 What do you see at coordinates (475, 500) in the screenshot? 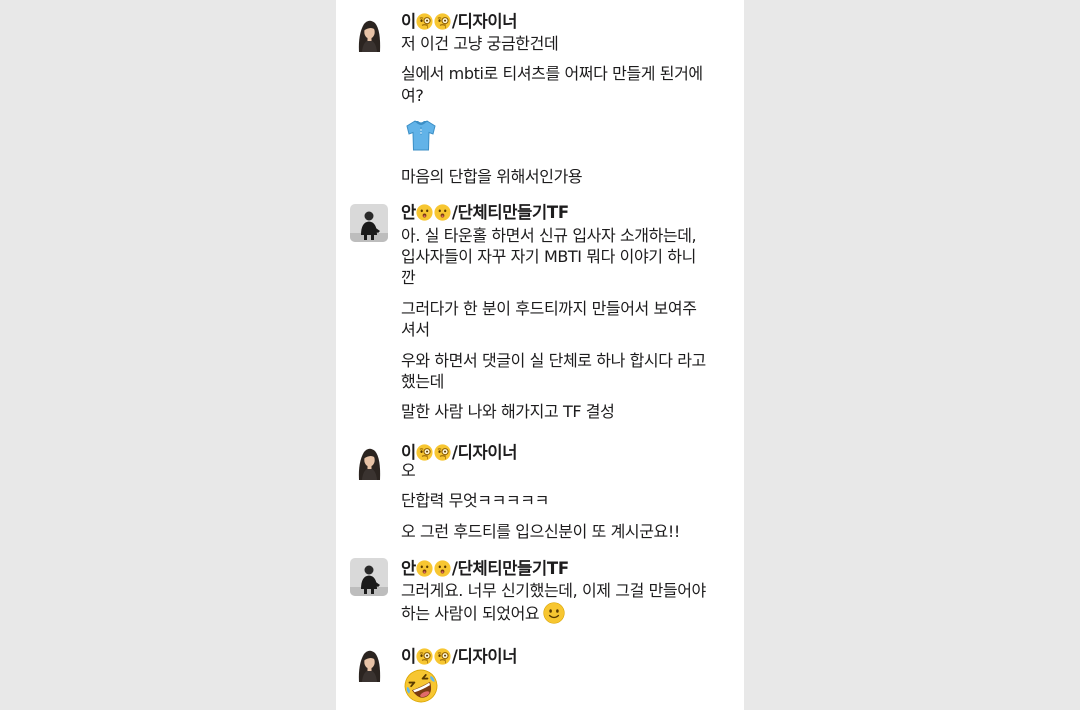
I see `message-text: 단합력 무엇ㅋㅋㅋㅋㅋ` at bounding box center [475, 500].